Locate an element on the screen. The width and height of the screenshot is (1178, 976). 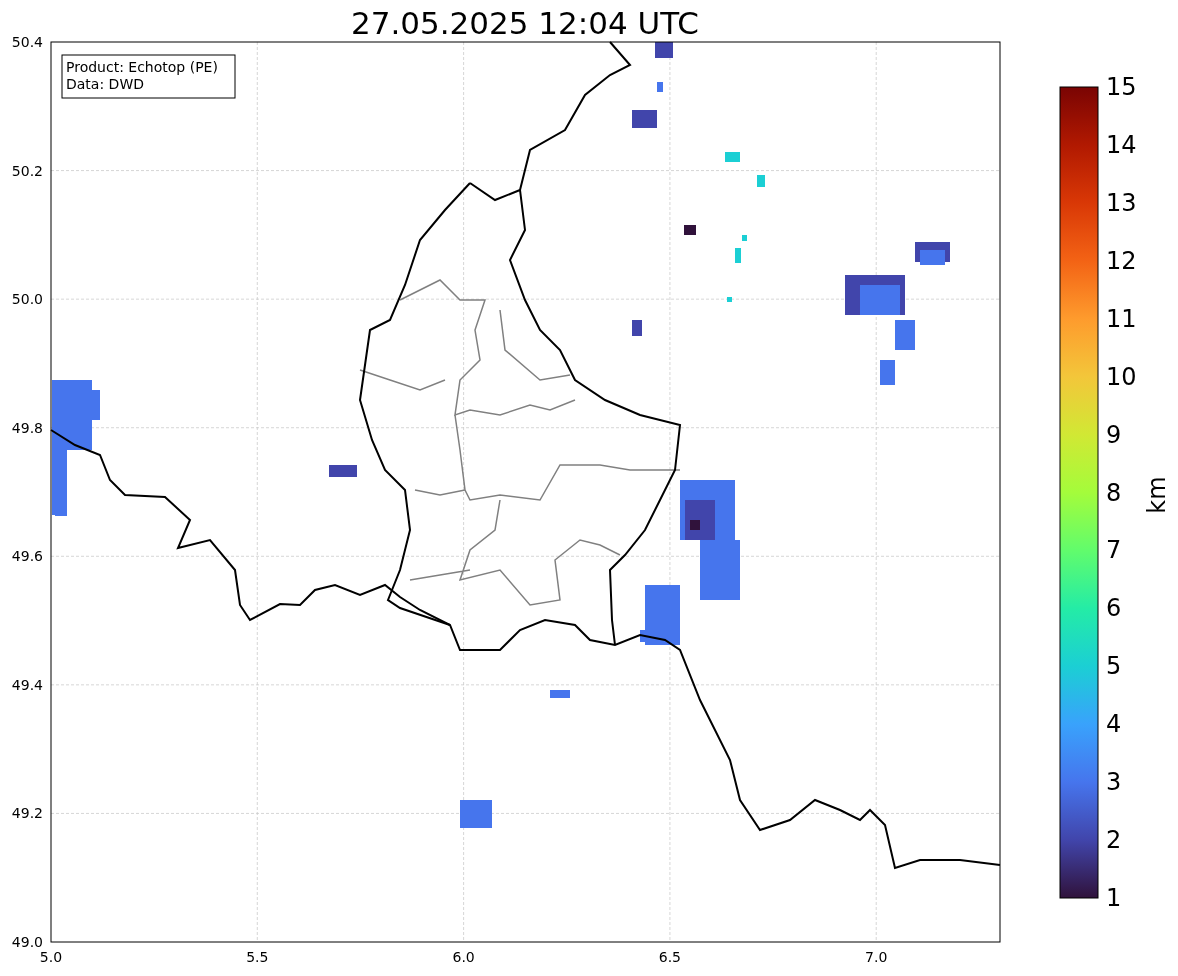
colorbar-tick-label: 15 is located at coordinates (1121, 87).